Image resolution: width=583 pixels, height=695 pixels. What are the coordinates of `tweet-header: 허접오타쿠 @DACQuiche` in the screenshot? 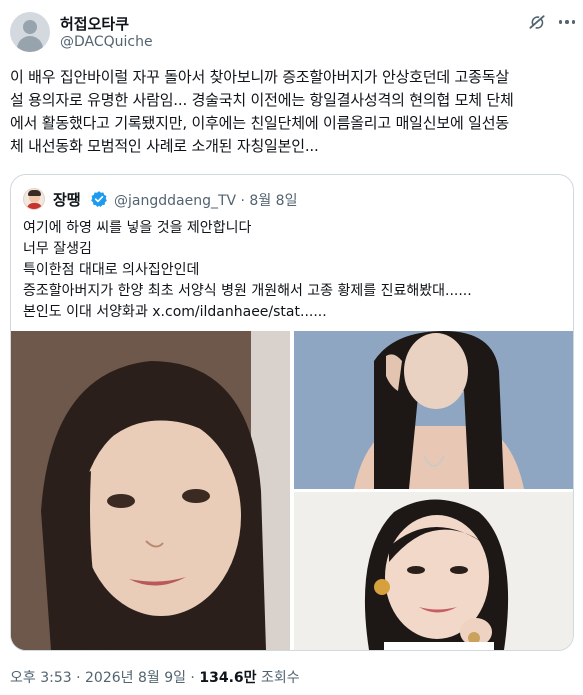 It's located at (292, 33).